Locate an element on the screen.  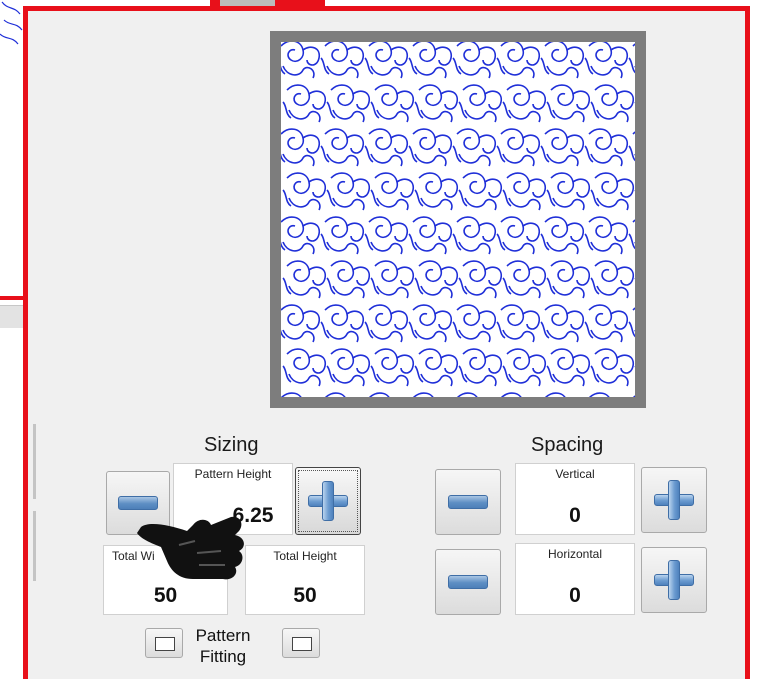
pattern-fitting-right-button is located at coordinates (301, 643).